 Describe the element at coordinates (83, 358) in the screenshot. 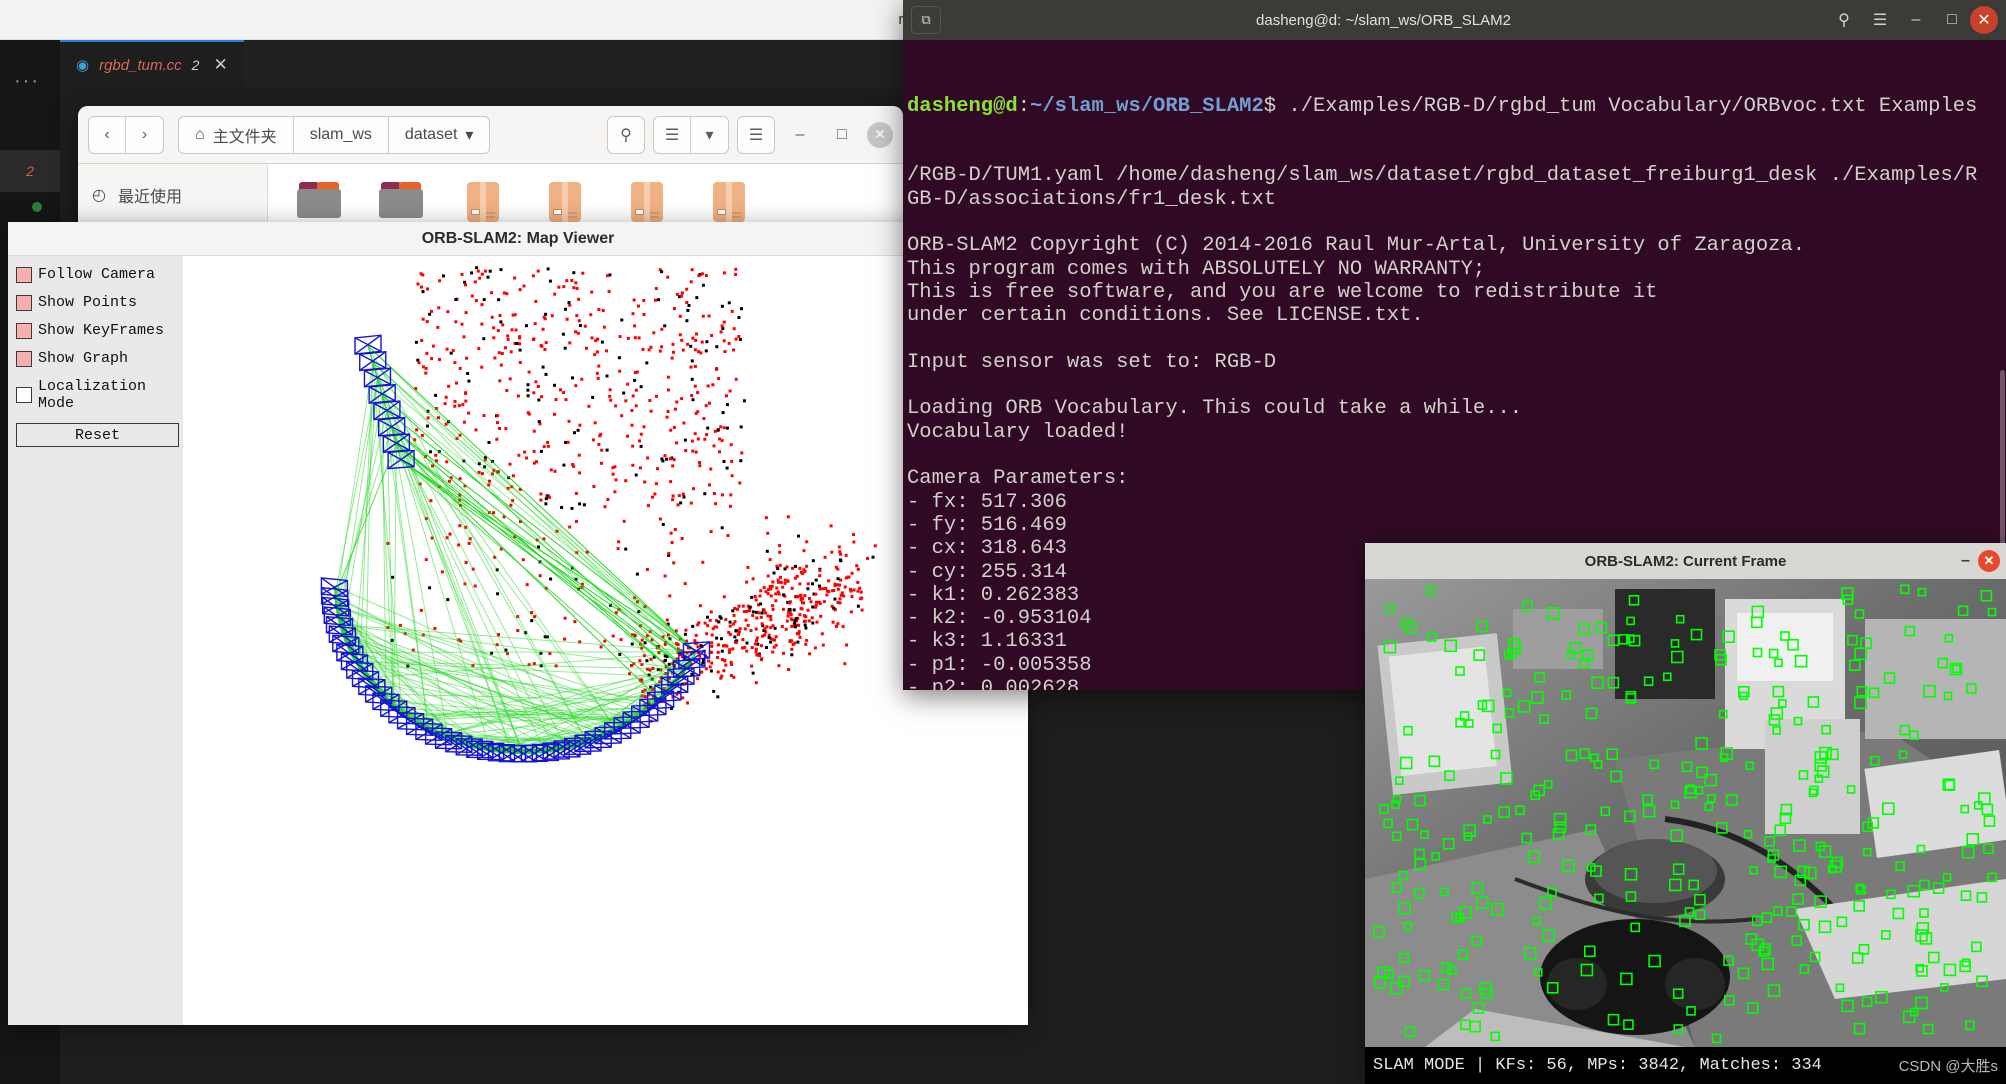

I see `checkbox-label: Show Graph` at that location.